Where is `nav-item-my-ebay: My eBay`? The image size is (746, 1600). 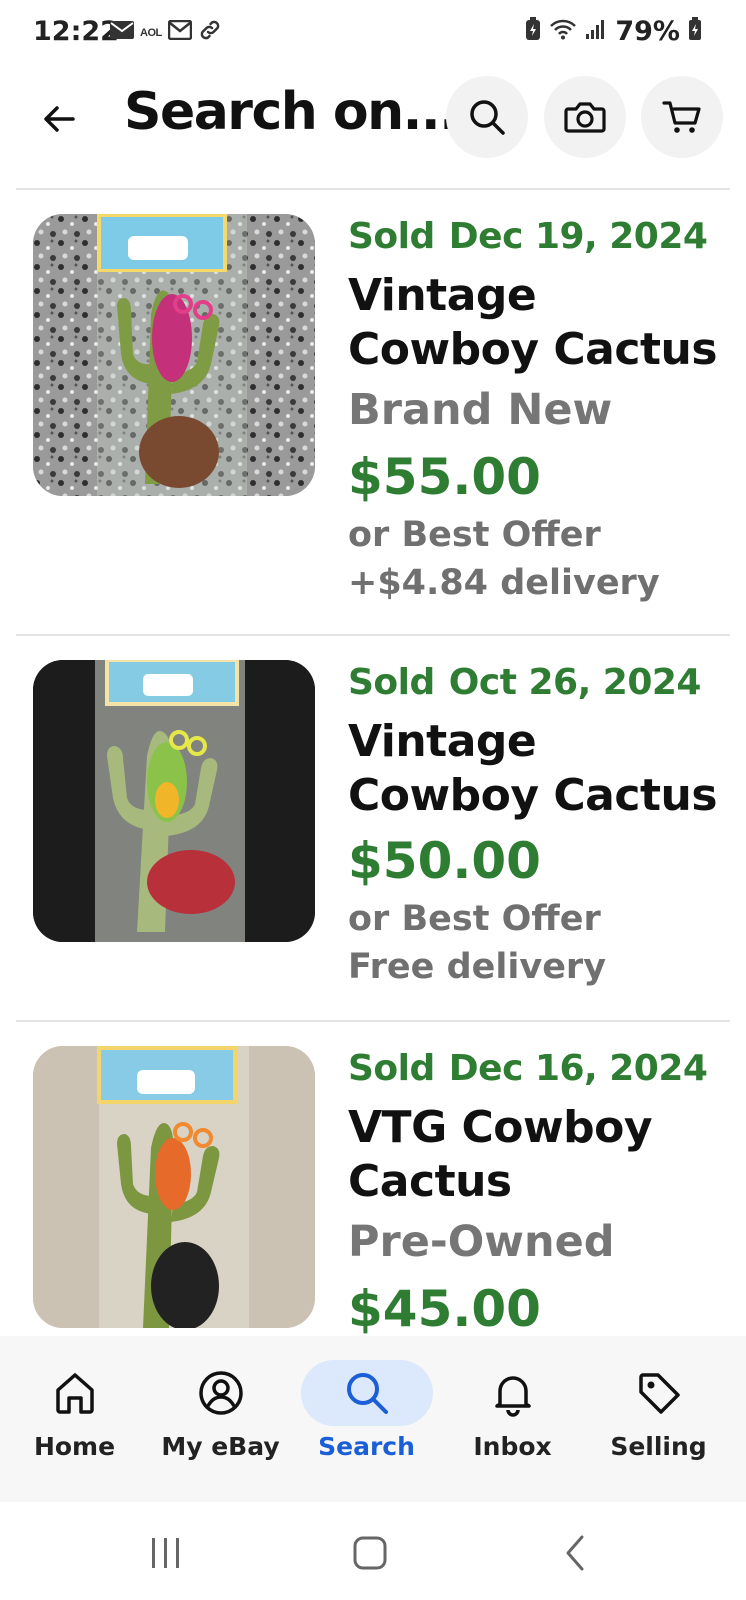
nav-item-my-ebay: My eBay is located at coordinates (220, 1419).